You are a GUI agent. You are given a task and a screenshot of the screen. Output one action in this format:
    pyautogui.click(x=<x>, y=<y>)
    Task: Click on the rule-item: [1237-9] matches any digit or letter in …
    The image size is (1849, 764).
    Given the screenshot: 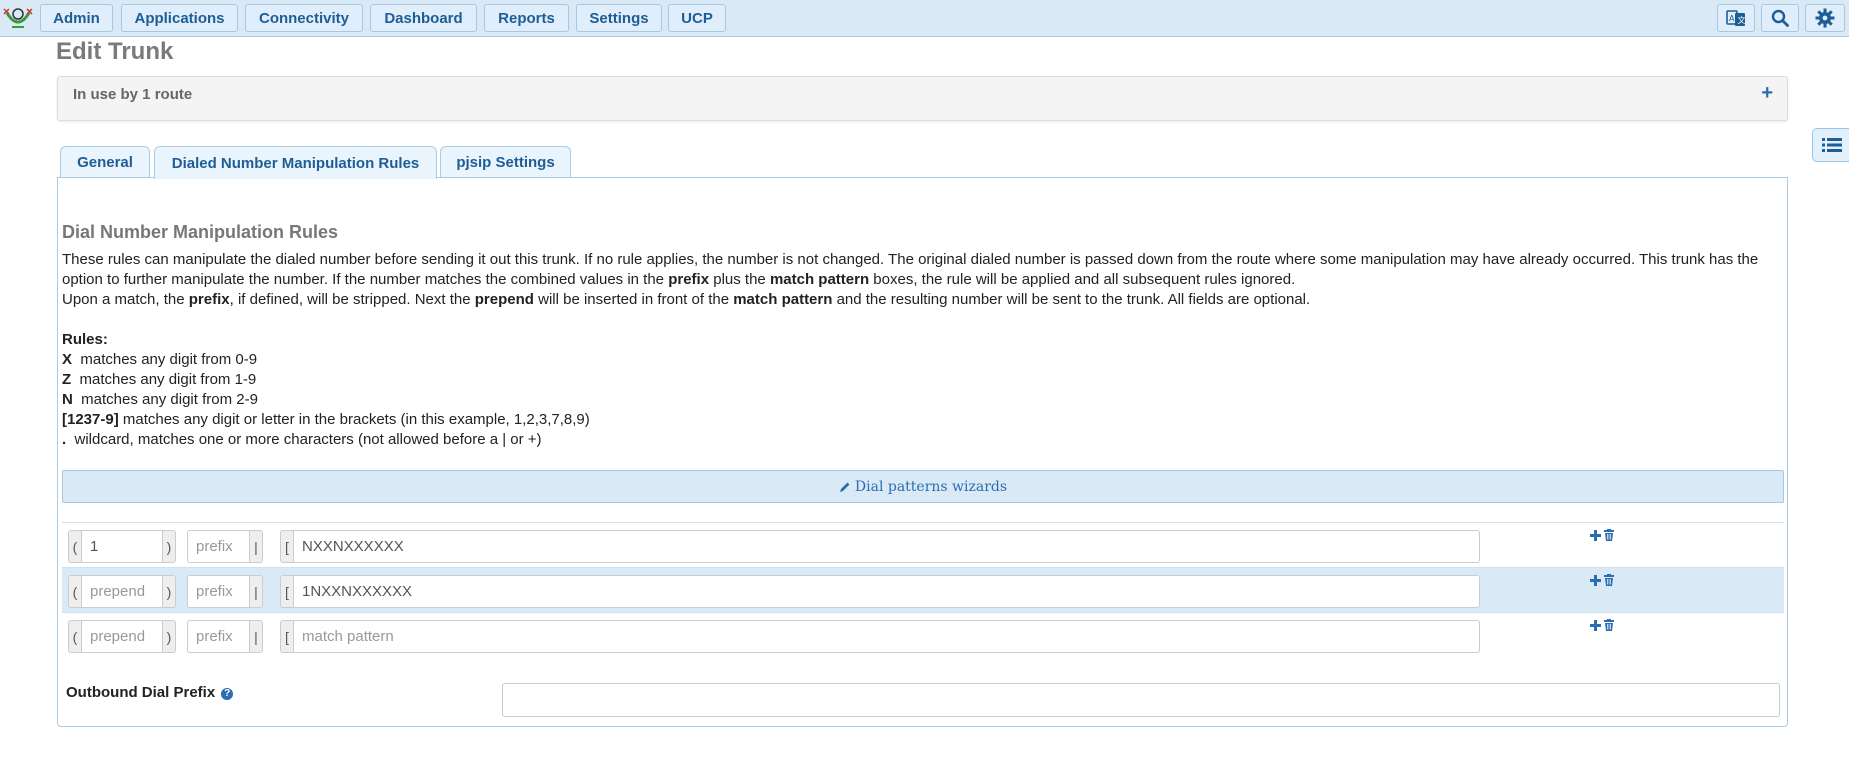 What is the action you would take?
    pyautogui.click(x=326, y=419)
    